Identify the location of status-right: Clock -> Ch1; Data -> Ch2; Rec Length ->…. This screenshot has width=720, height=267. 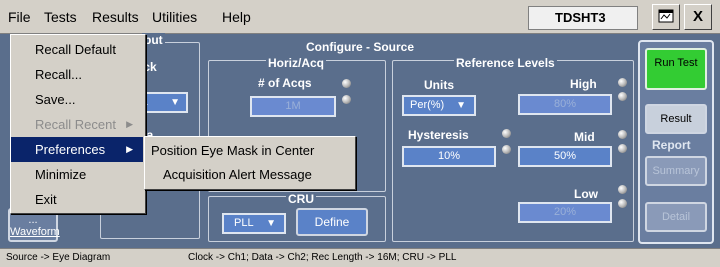
(322, 257).